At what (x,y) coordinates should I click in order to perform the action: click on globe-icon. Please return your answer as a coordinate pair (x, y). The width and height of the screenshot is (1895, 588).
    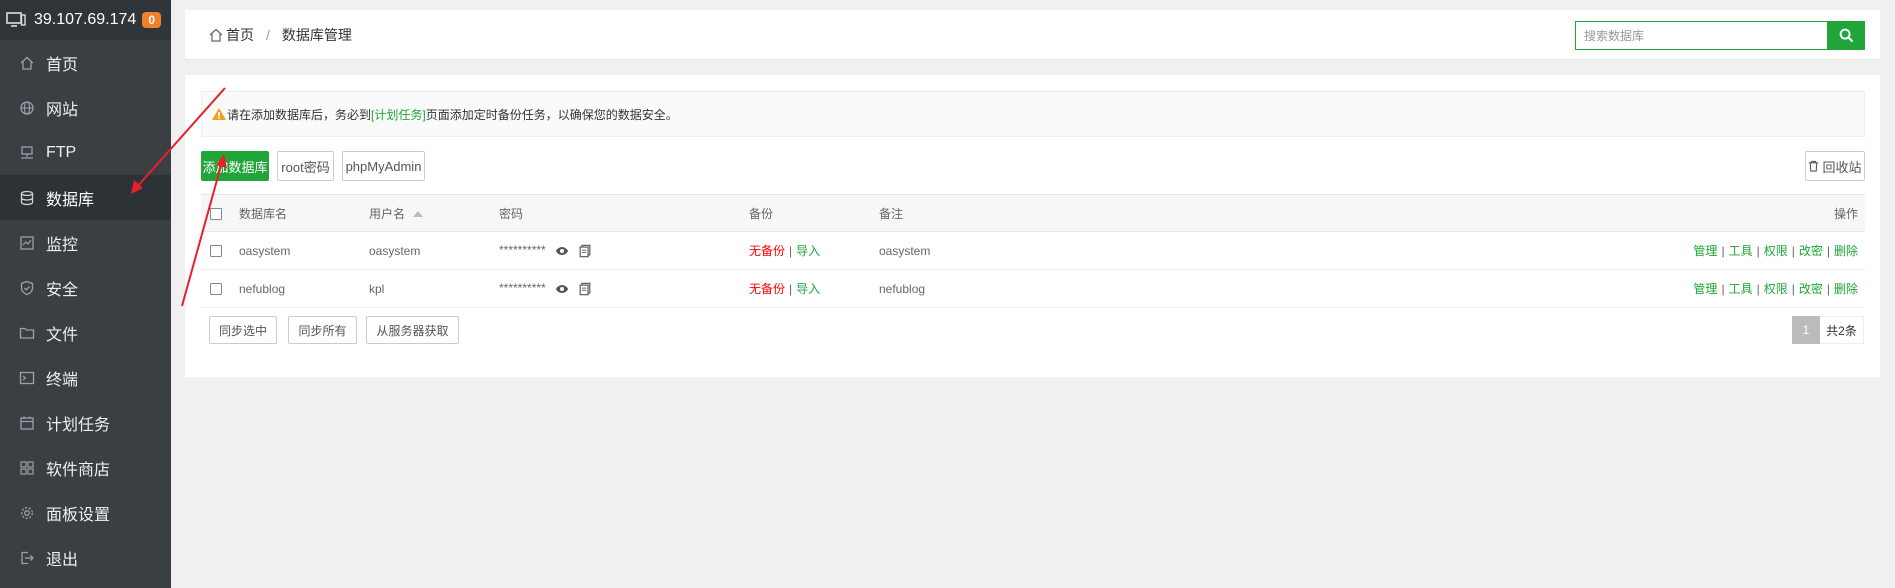
    Looking at the image, I should click on (27, 108).